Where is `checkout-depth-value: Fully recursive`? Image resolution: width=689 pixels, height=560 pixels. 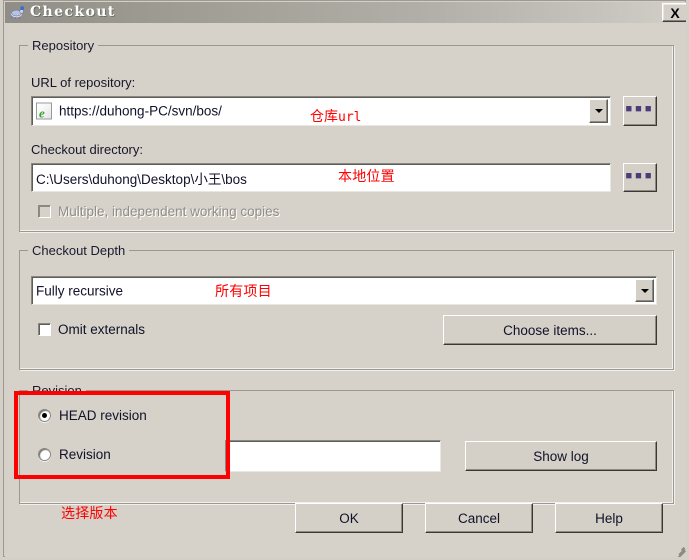 checkout-depth-value: Fully recursive is located at coordinates (80, 290).